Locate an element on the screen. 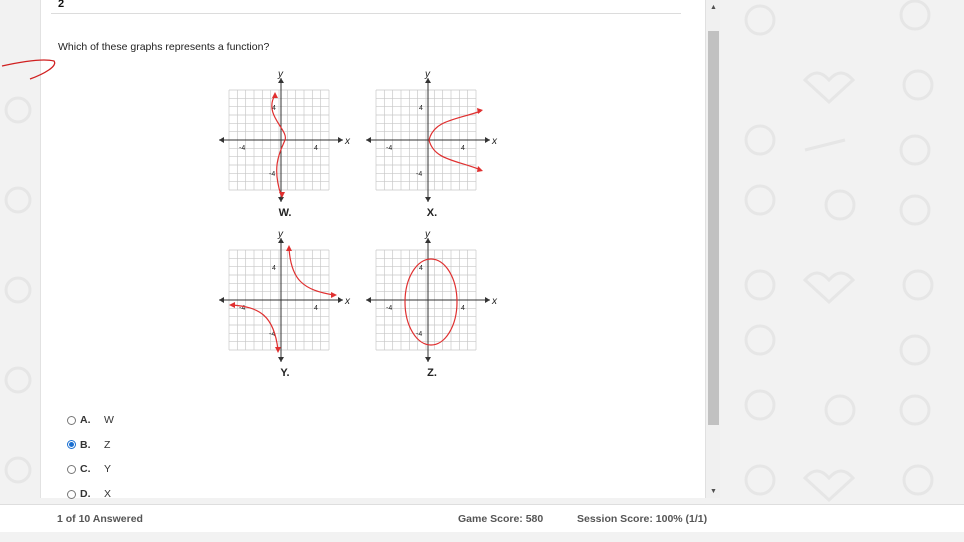  choice-d-text: X is located at coordinates (108, 494).